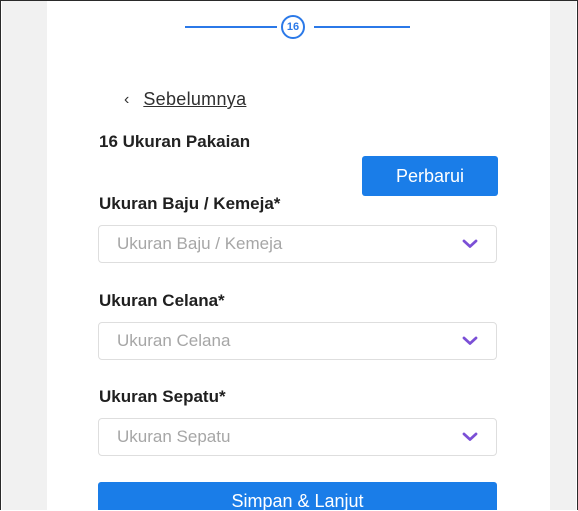  Describe the element at coordinates (24, 255) in the screenshot. I see `background-left` at that location.